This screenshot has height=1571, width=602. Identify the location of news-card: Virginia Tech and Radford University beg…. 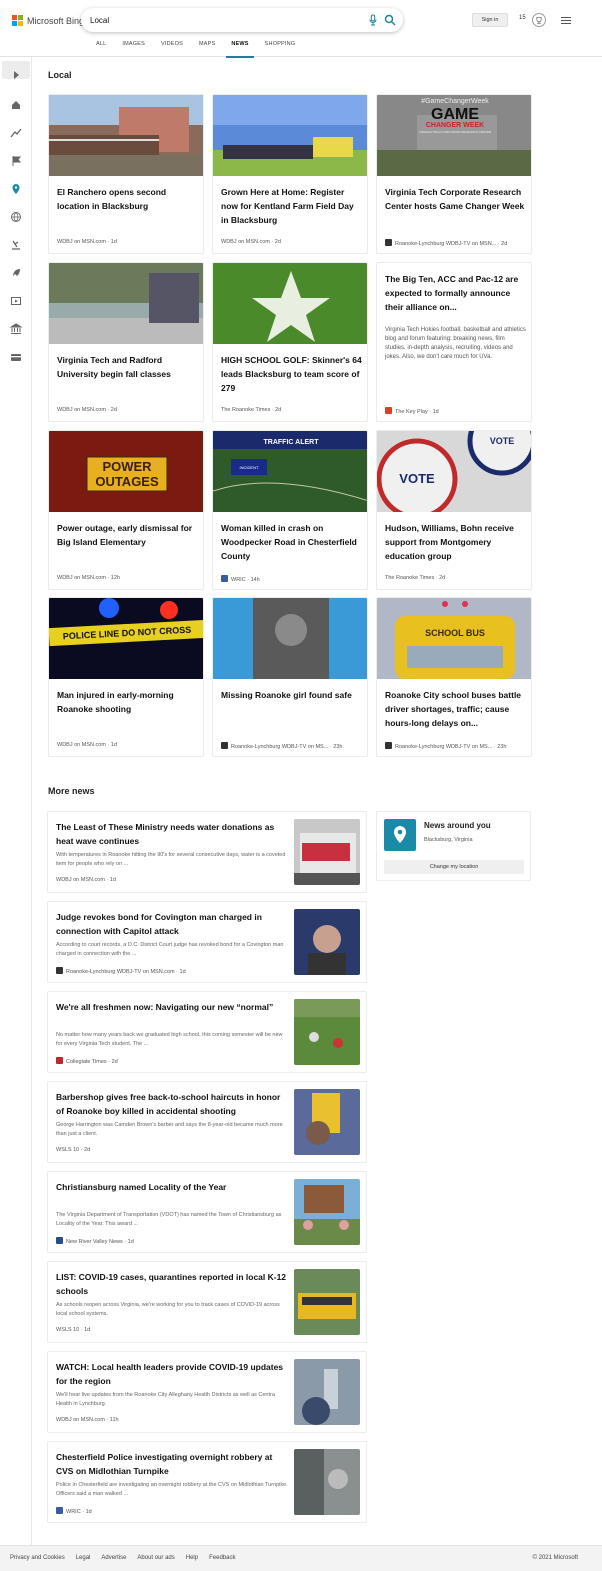
(126, 342).